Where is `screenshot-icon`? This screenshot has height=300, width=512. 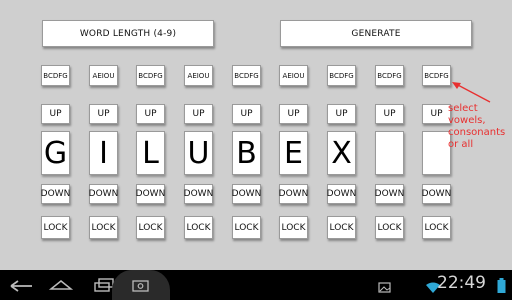
screenshot-icon is located at coordinates (140, 286).